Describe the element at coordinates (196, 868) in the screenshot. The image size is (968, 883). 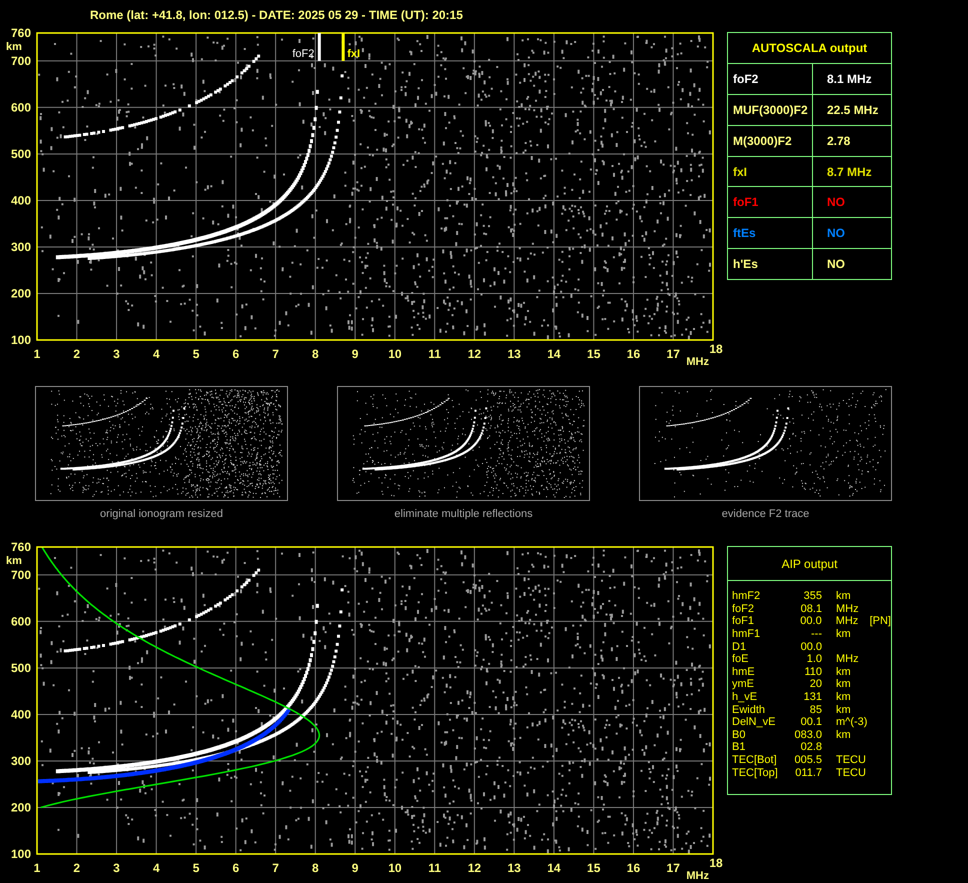
I see `axis-tick-label: 5` at that location.